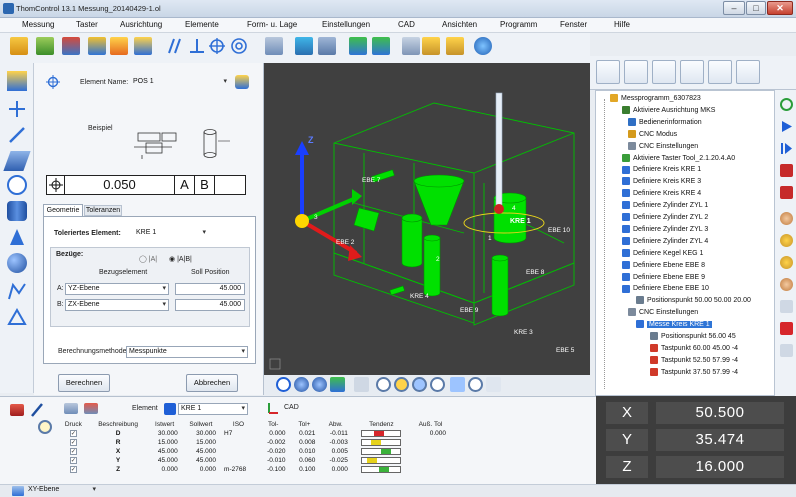 This screenshot has width=796, height=497. Describe the element at coordinates (242, 82) in the screenshot. I see `probe-select-icon` at that location.